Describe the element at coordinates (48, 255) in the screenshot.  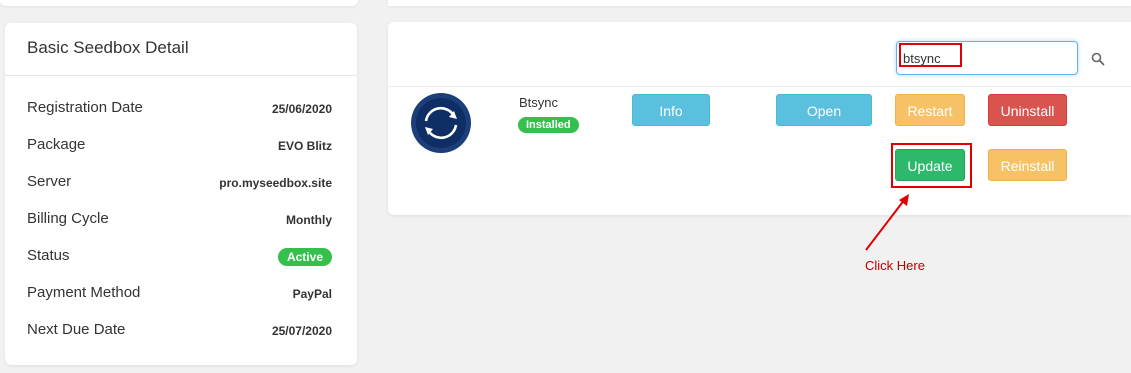
I see `detail-label: Status` at that location.